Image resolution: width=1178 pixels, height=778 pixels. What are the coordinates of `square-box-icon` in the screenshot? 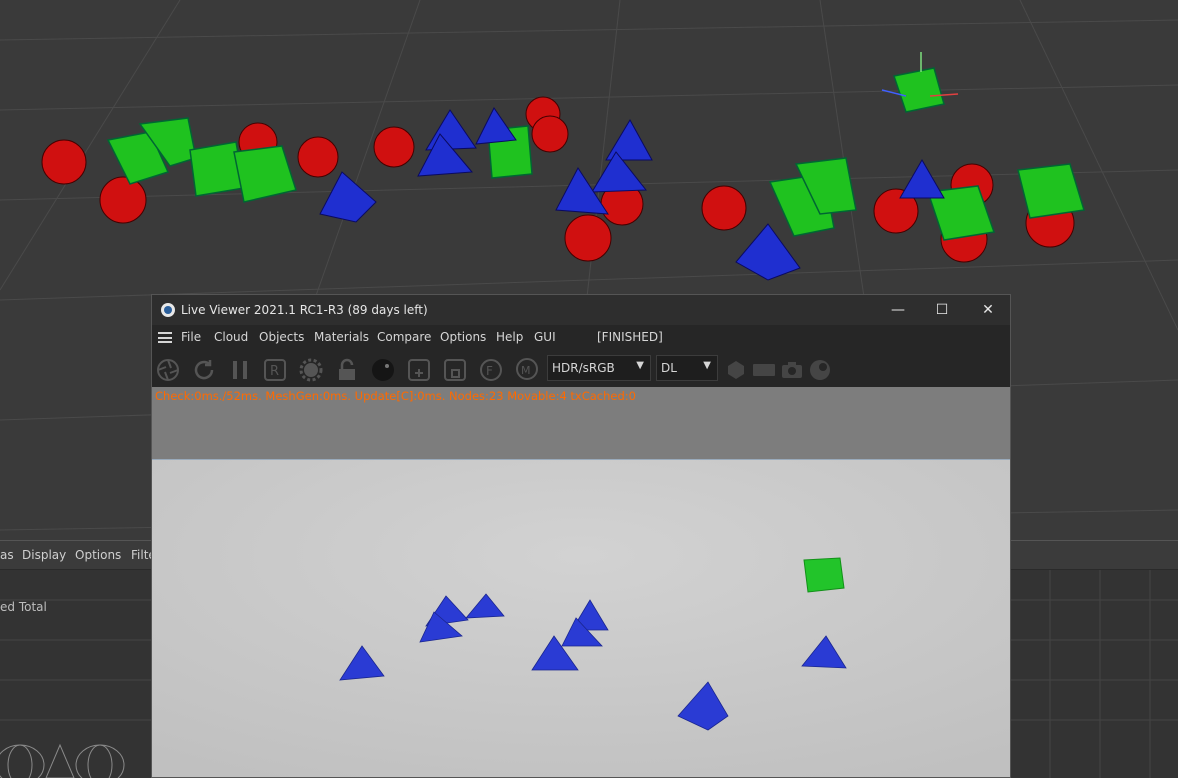 It's located at (455, 370).